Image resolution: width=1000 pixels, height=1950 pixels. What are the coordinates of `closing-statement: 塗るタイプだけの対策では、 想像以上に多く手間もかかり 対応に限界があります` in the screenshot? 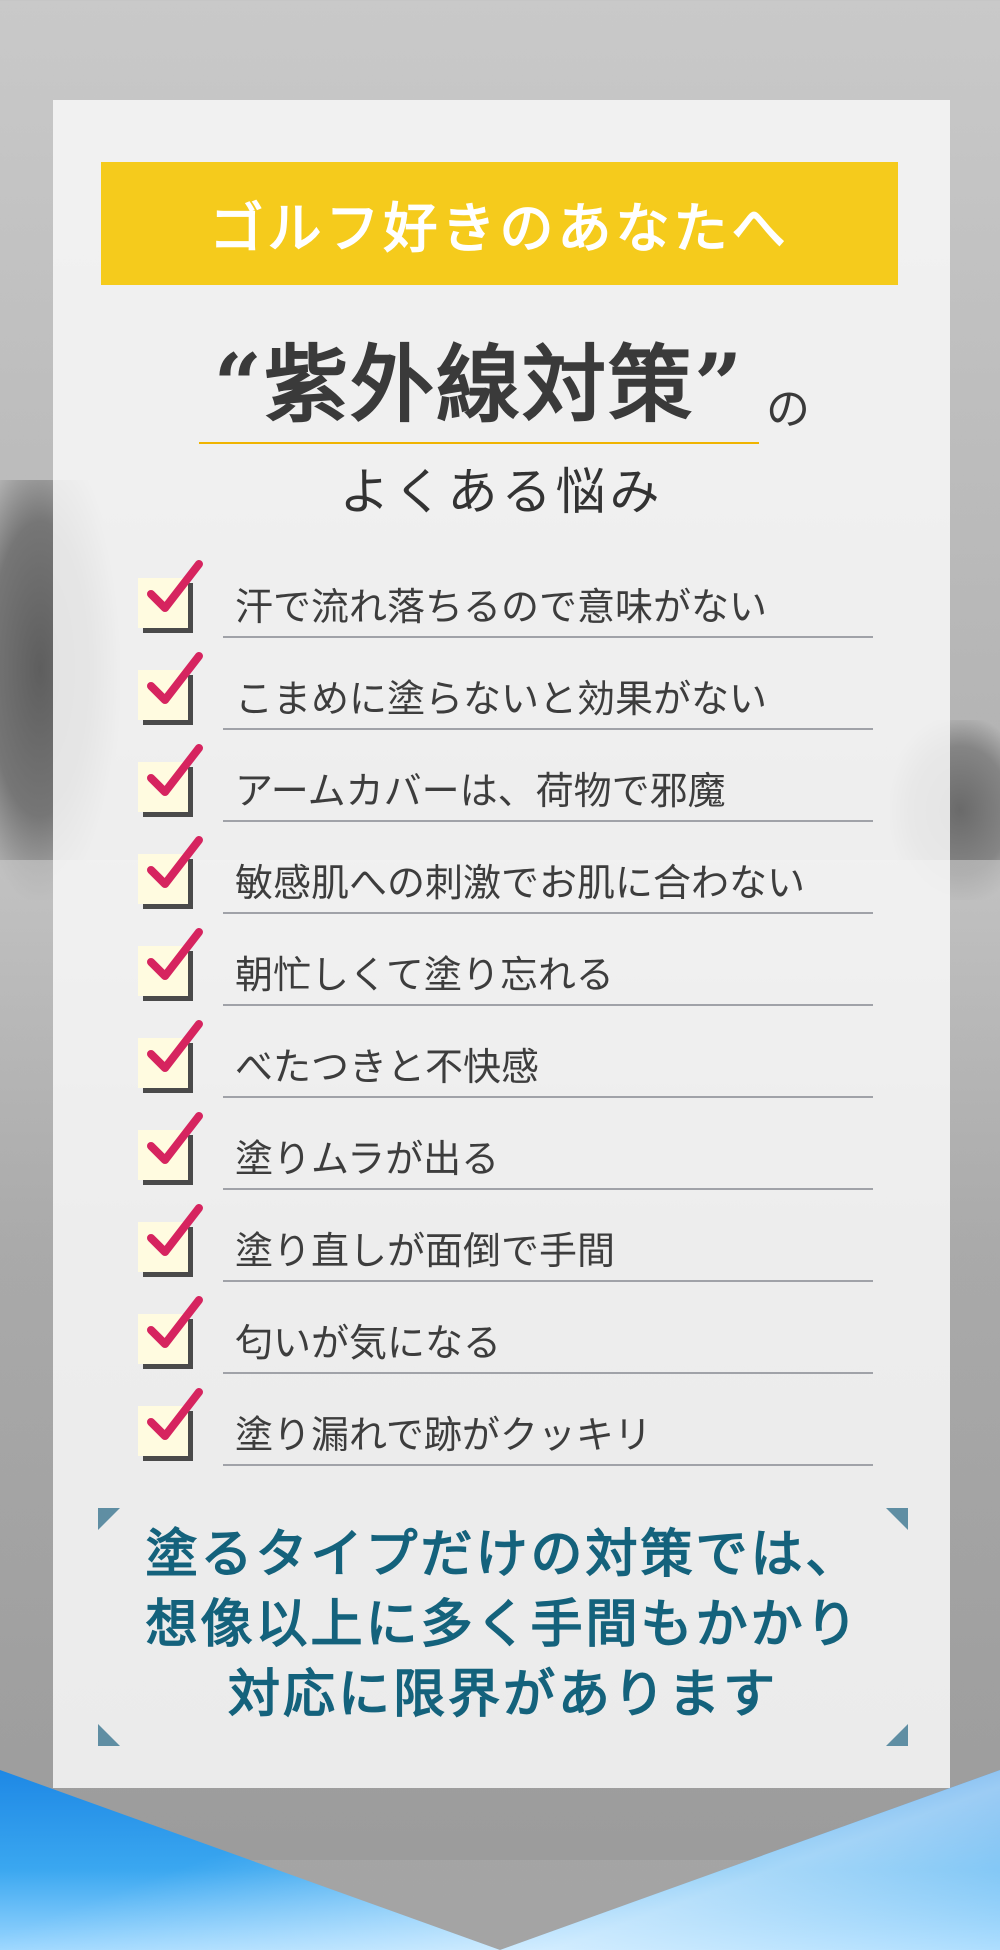 It's located at (503, 1627).